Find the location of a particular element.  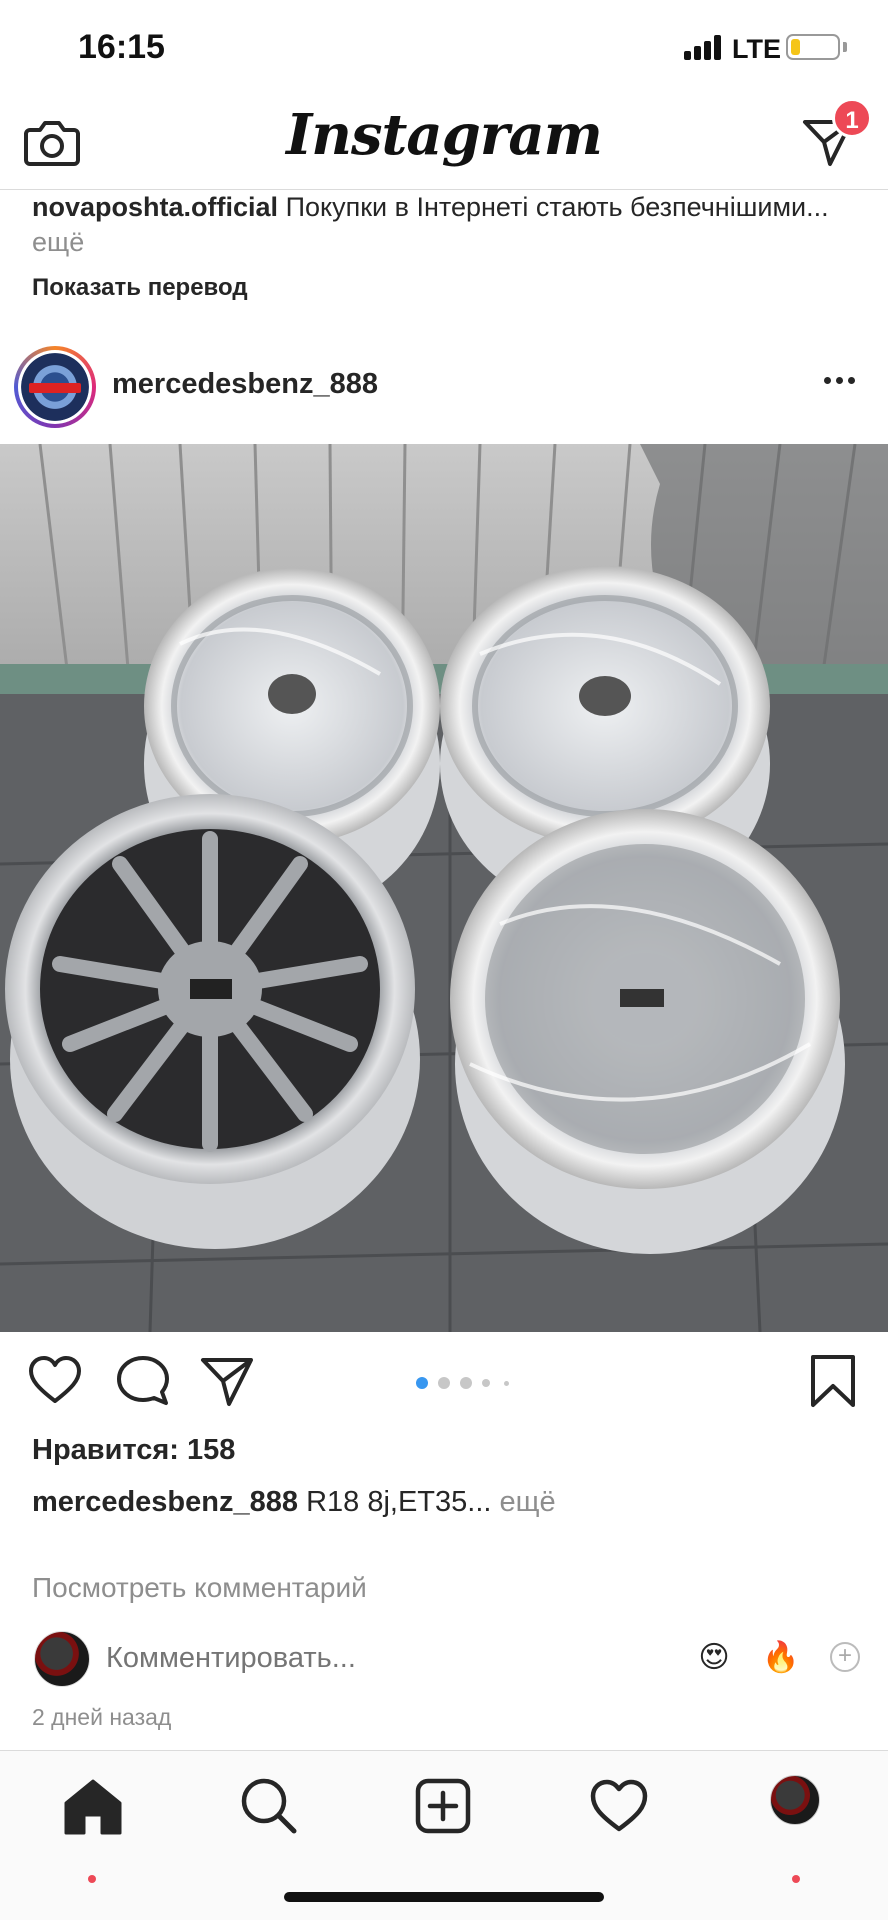

tab-home is located at coordinates (93, 1806).